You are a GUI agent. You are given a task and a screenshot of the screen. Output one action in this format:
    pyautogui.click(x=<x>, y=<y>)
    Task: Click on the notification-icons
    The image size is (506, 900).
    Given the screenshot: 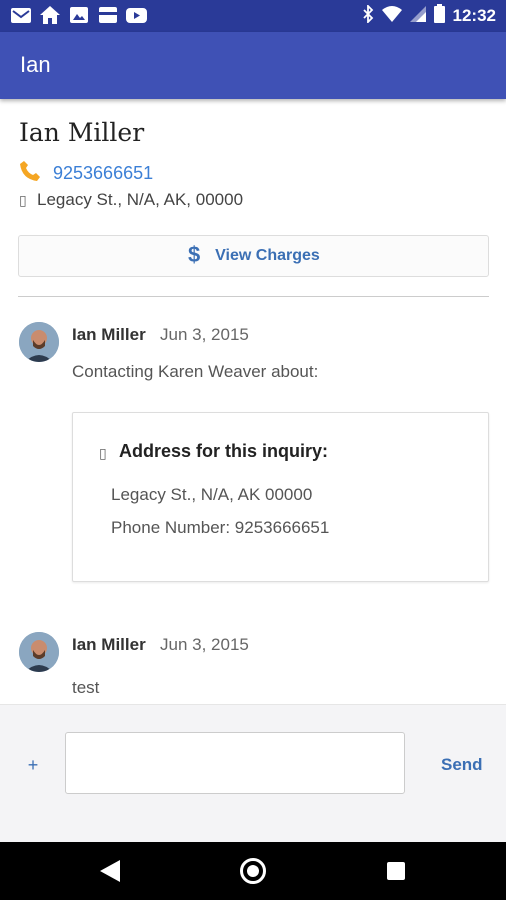 What is the action you would take?
    pyautogui.click(x=78, y=15)
    